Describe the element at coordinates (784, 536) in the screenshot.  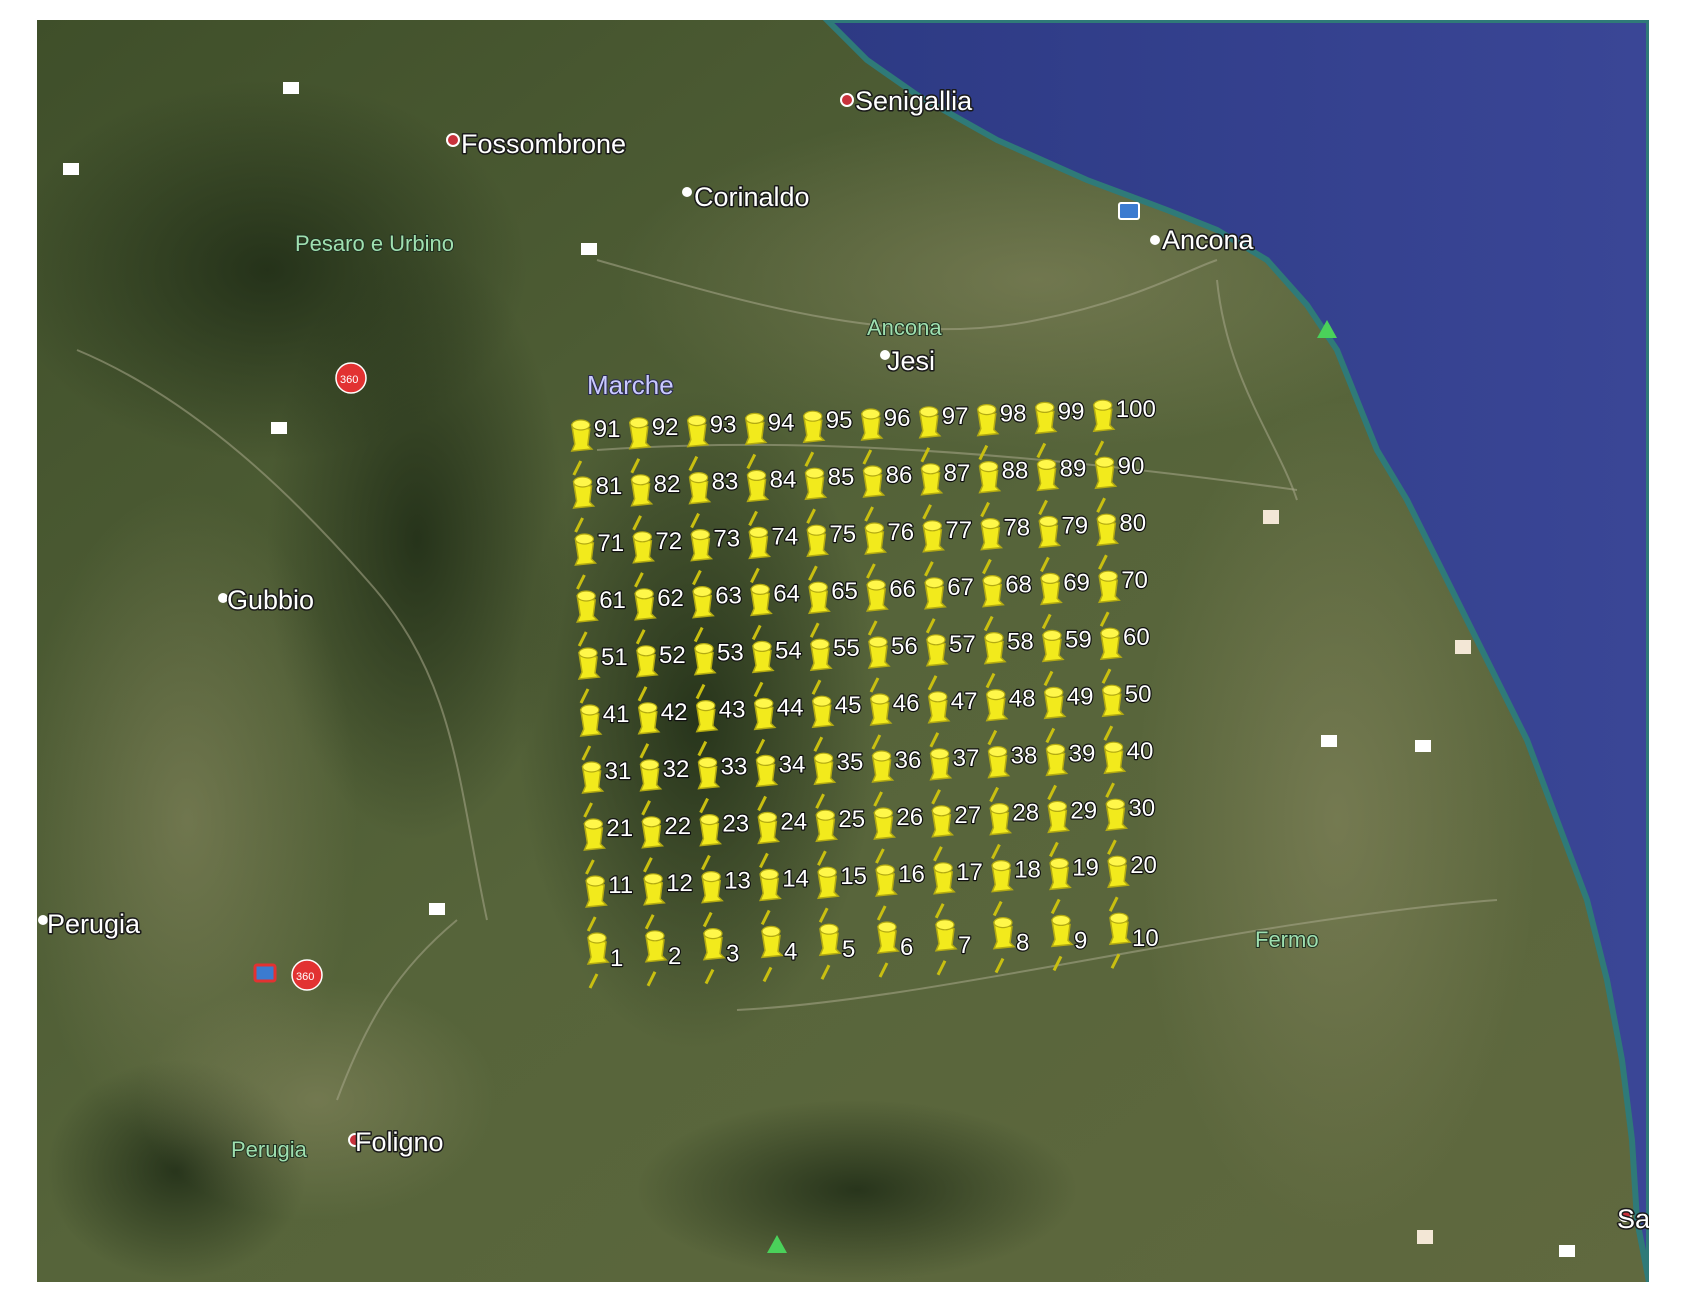
I see `pushpin-label: 74` at that location.